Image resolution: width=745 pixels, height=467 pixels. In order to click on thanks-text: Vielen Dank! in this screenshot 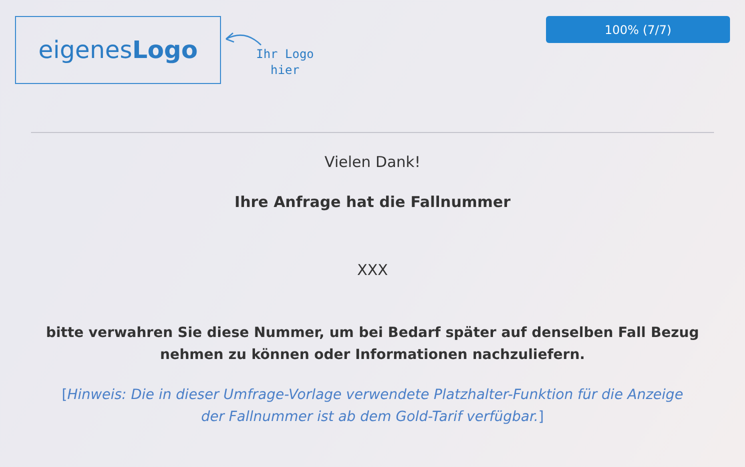, I will do `click(372, 162)`.